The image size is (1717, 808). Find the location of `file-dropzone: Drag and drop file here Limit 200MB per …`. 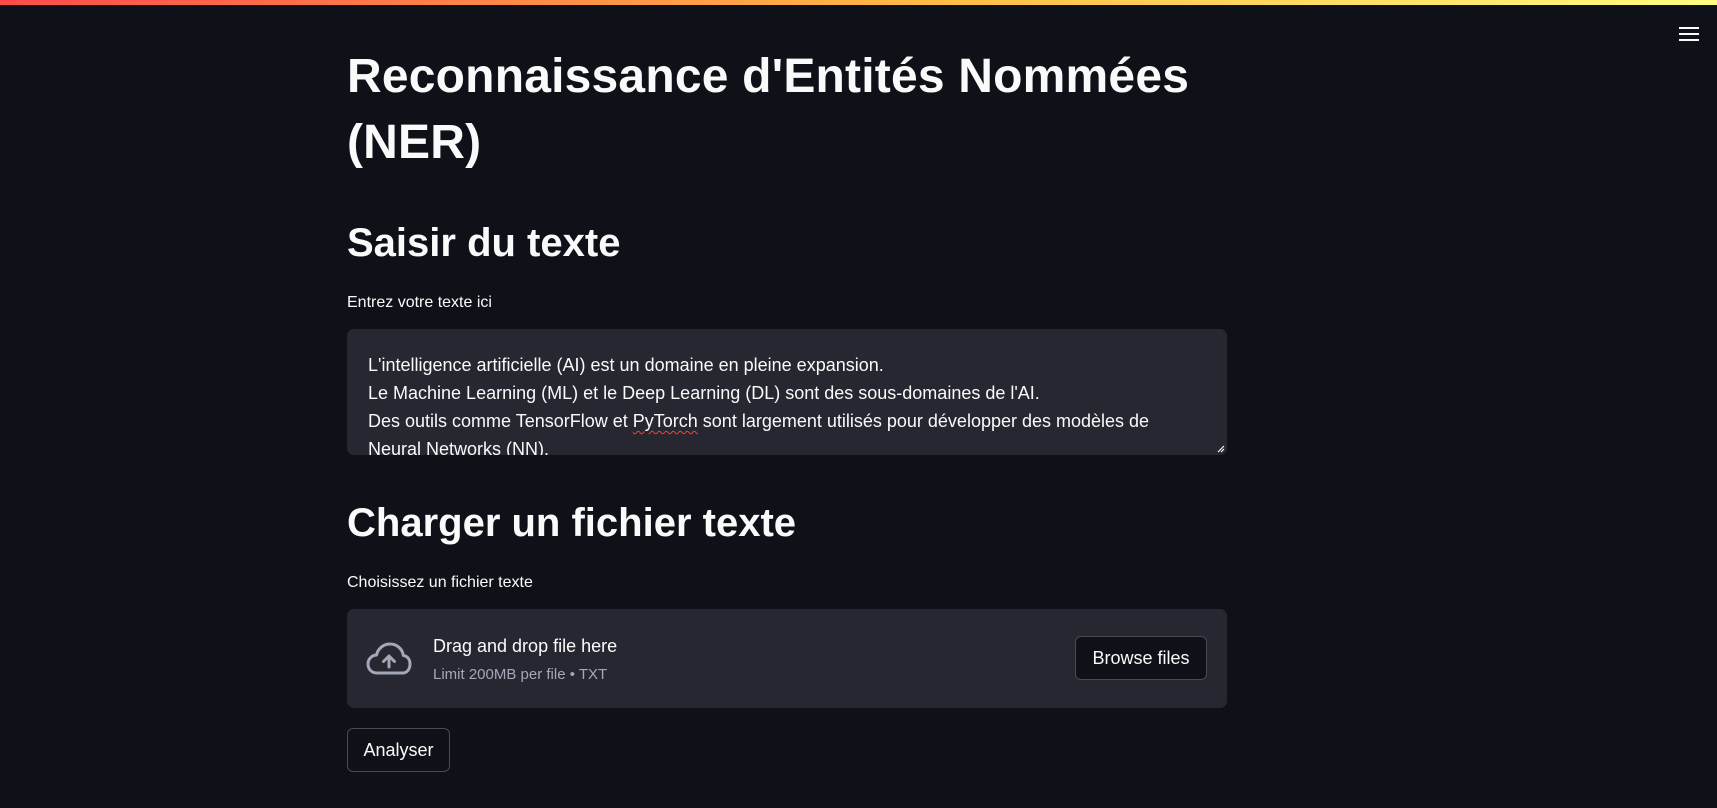

file-dropzone: Drag and drop file here Limit 200MB per … is located at coordinates (787, 658).